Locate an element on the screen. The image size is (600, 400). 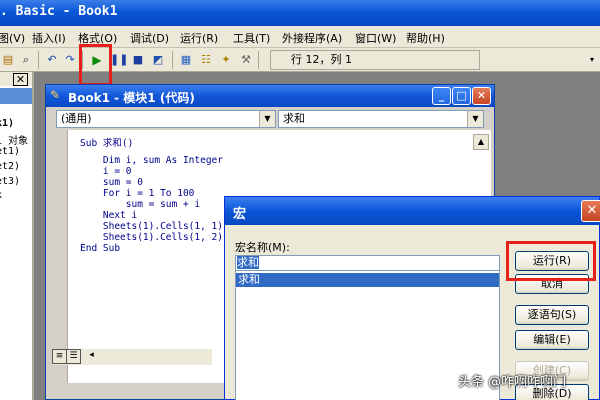
scroll-up-icon: ▲ is located at coordinates (481, 142).